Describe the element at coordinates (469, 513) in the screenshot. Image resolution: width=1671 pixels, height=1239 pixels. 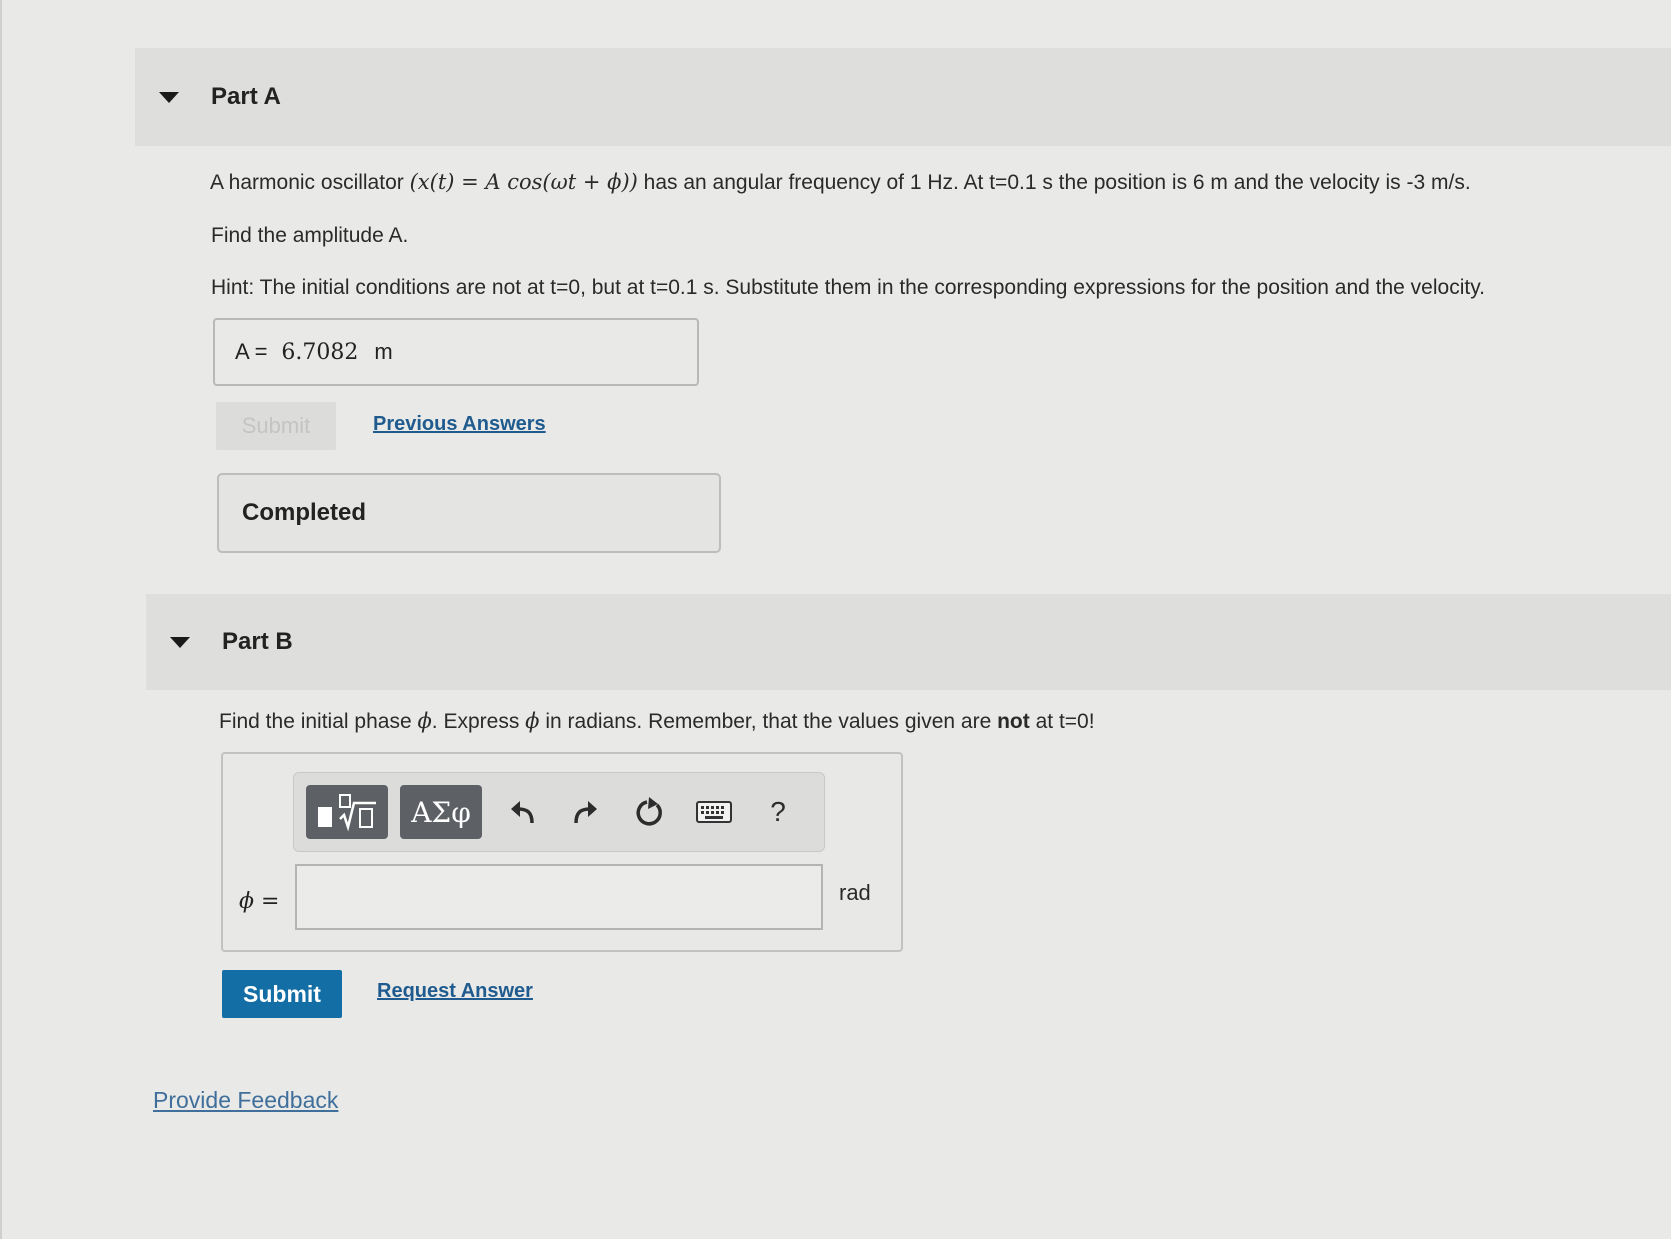
I see `part-a-status-box: Completed` at that location.